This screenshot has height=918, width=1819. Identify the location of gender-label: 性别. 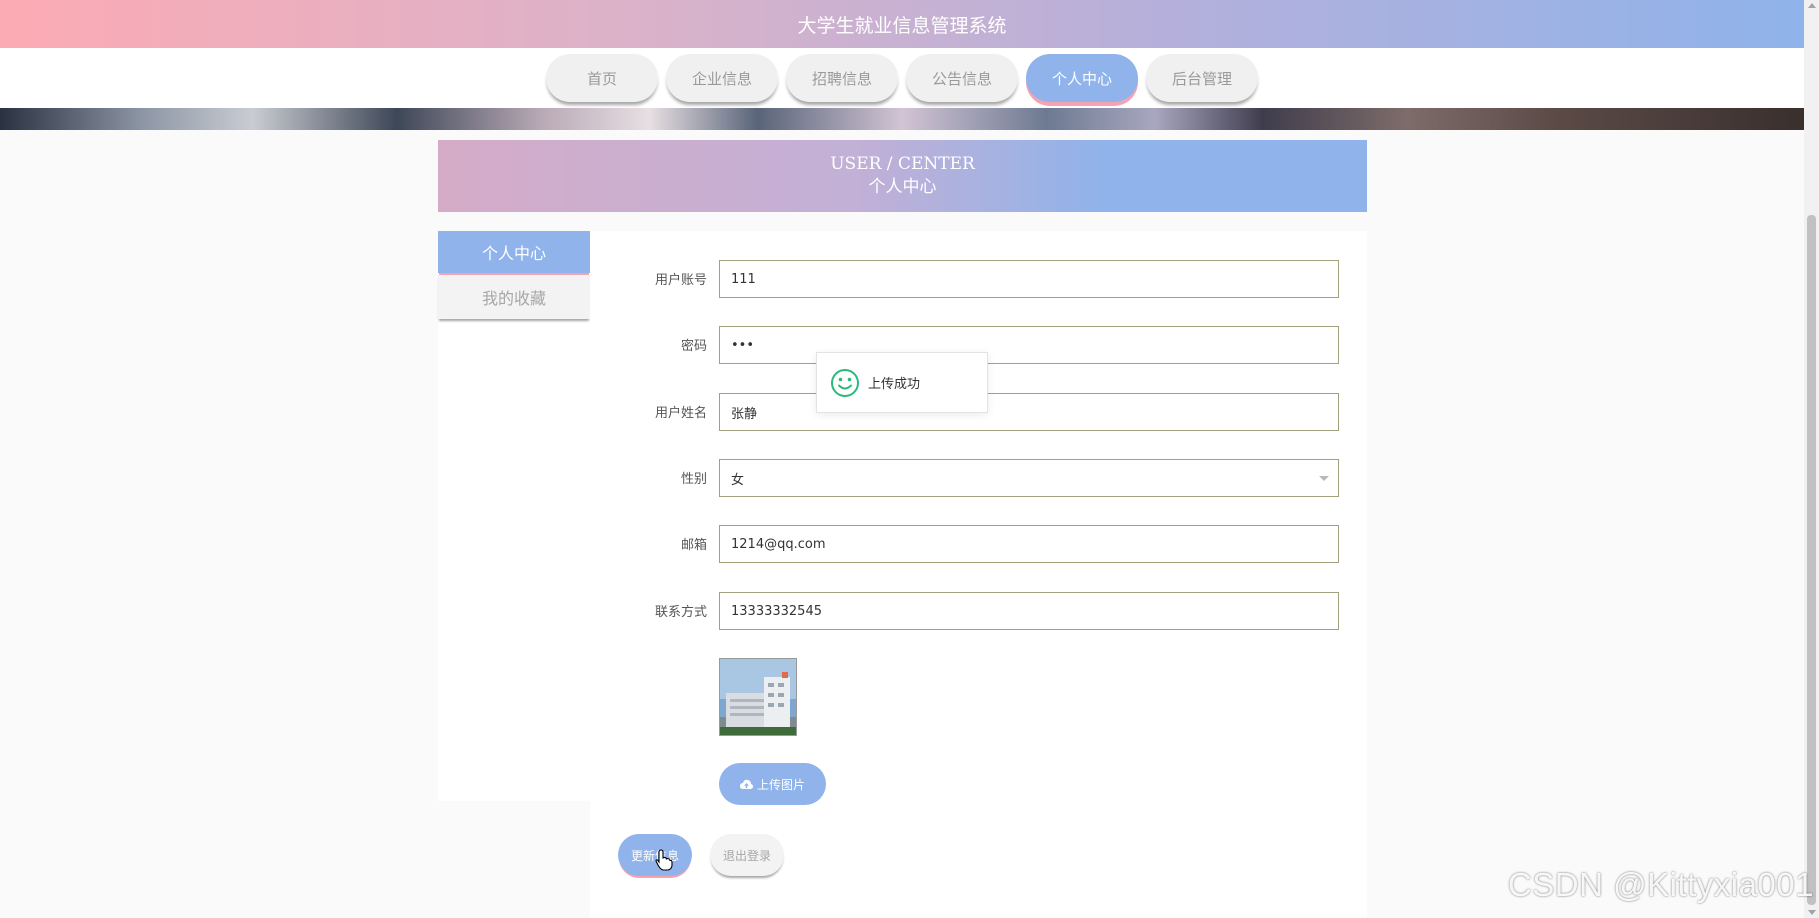
(693, 479).